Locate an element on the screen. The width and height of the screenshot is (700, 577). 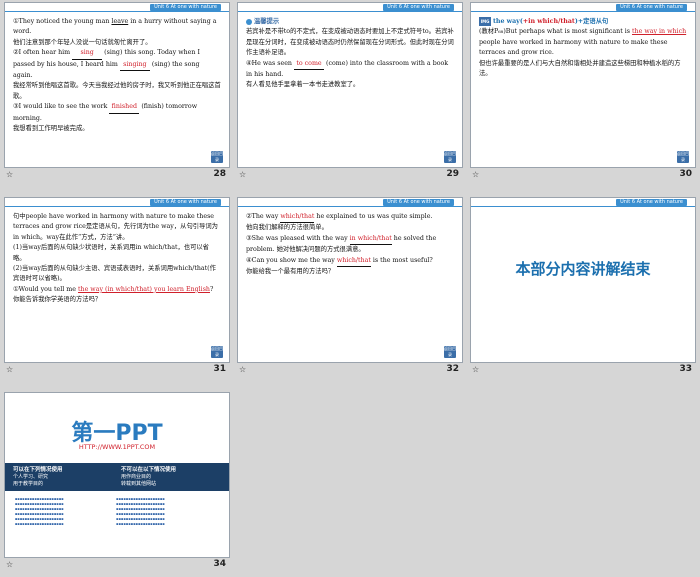
image-icon: IMG is located at coordinates (485, 21).